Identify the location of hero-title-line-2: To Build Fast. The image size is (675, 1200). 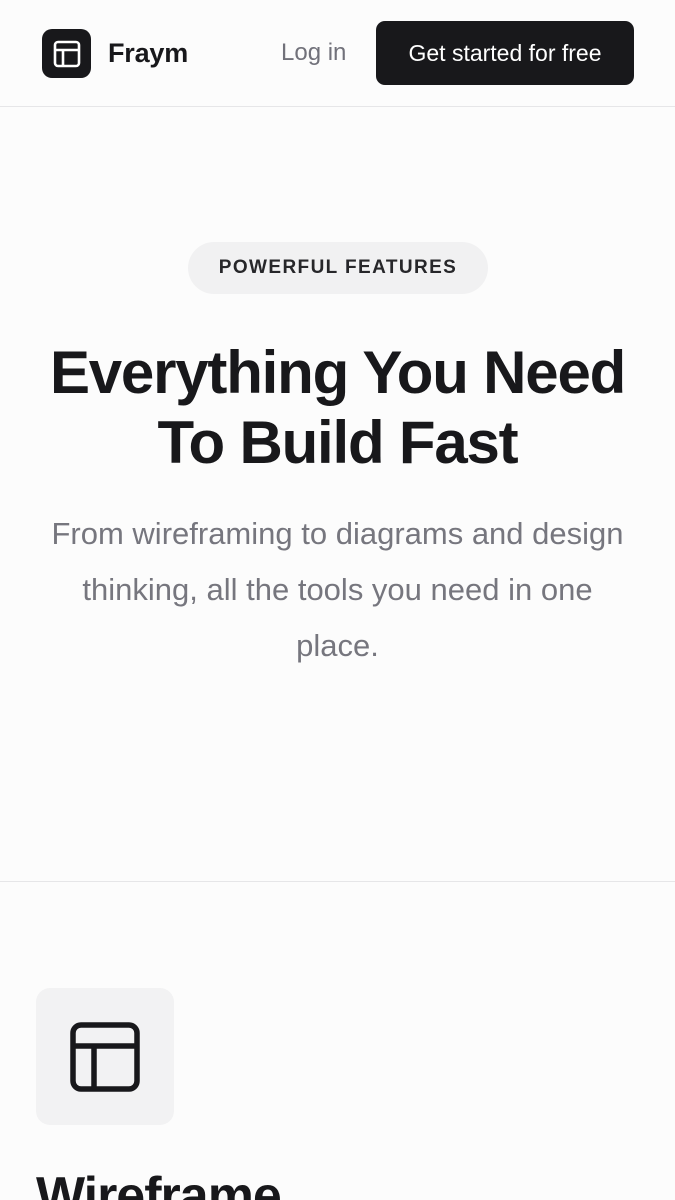
(338, 442).